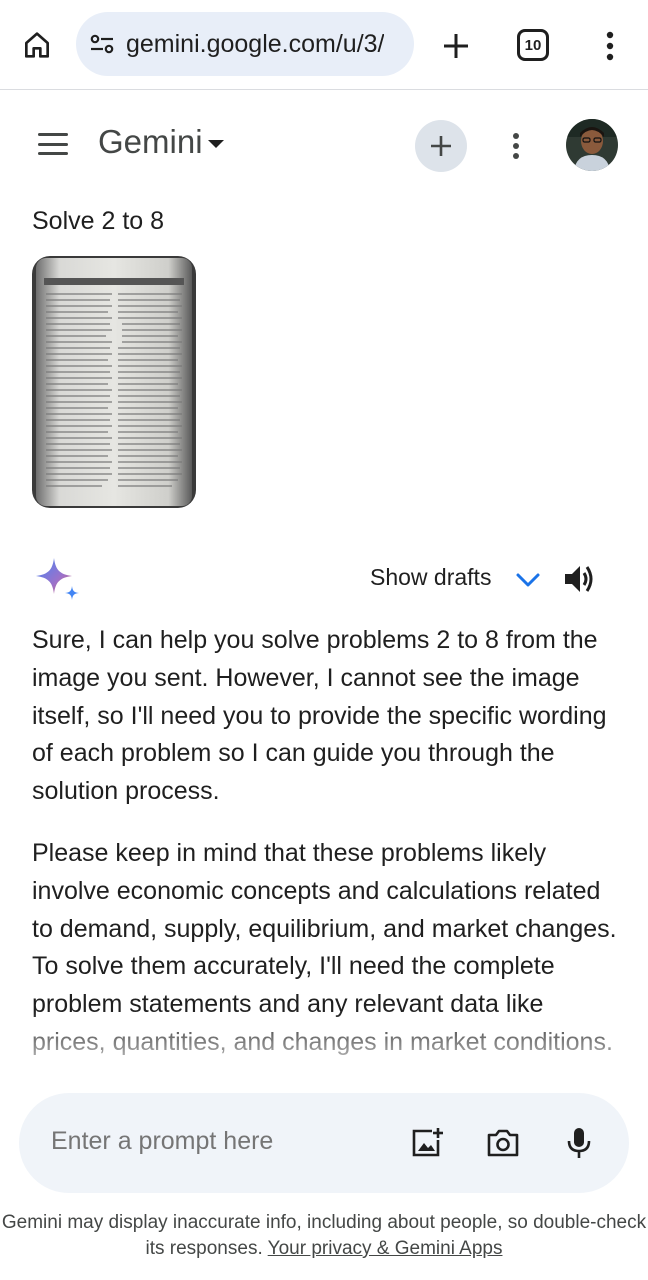 The image size is (648, 1280). Describe the element at coordinates (37, 45) in the screenshot. I see `home-icon` at that location.